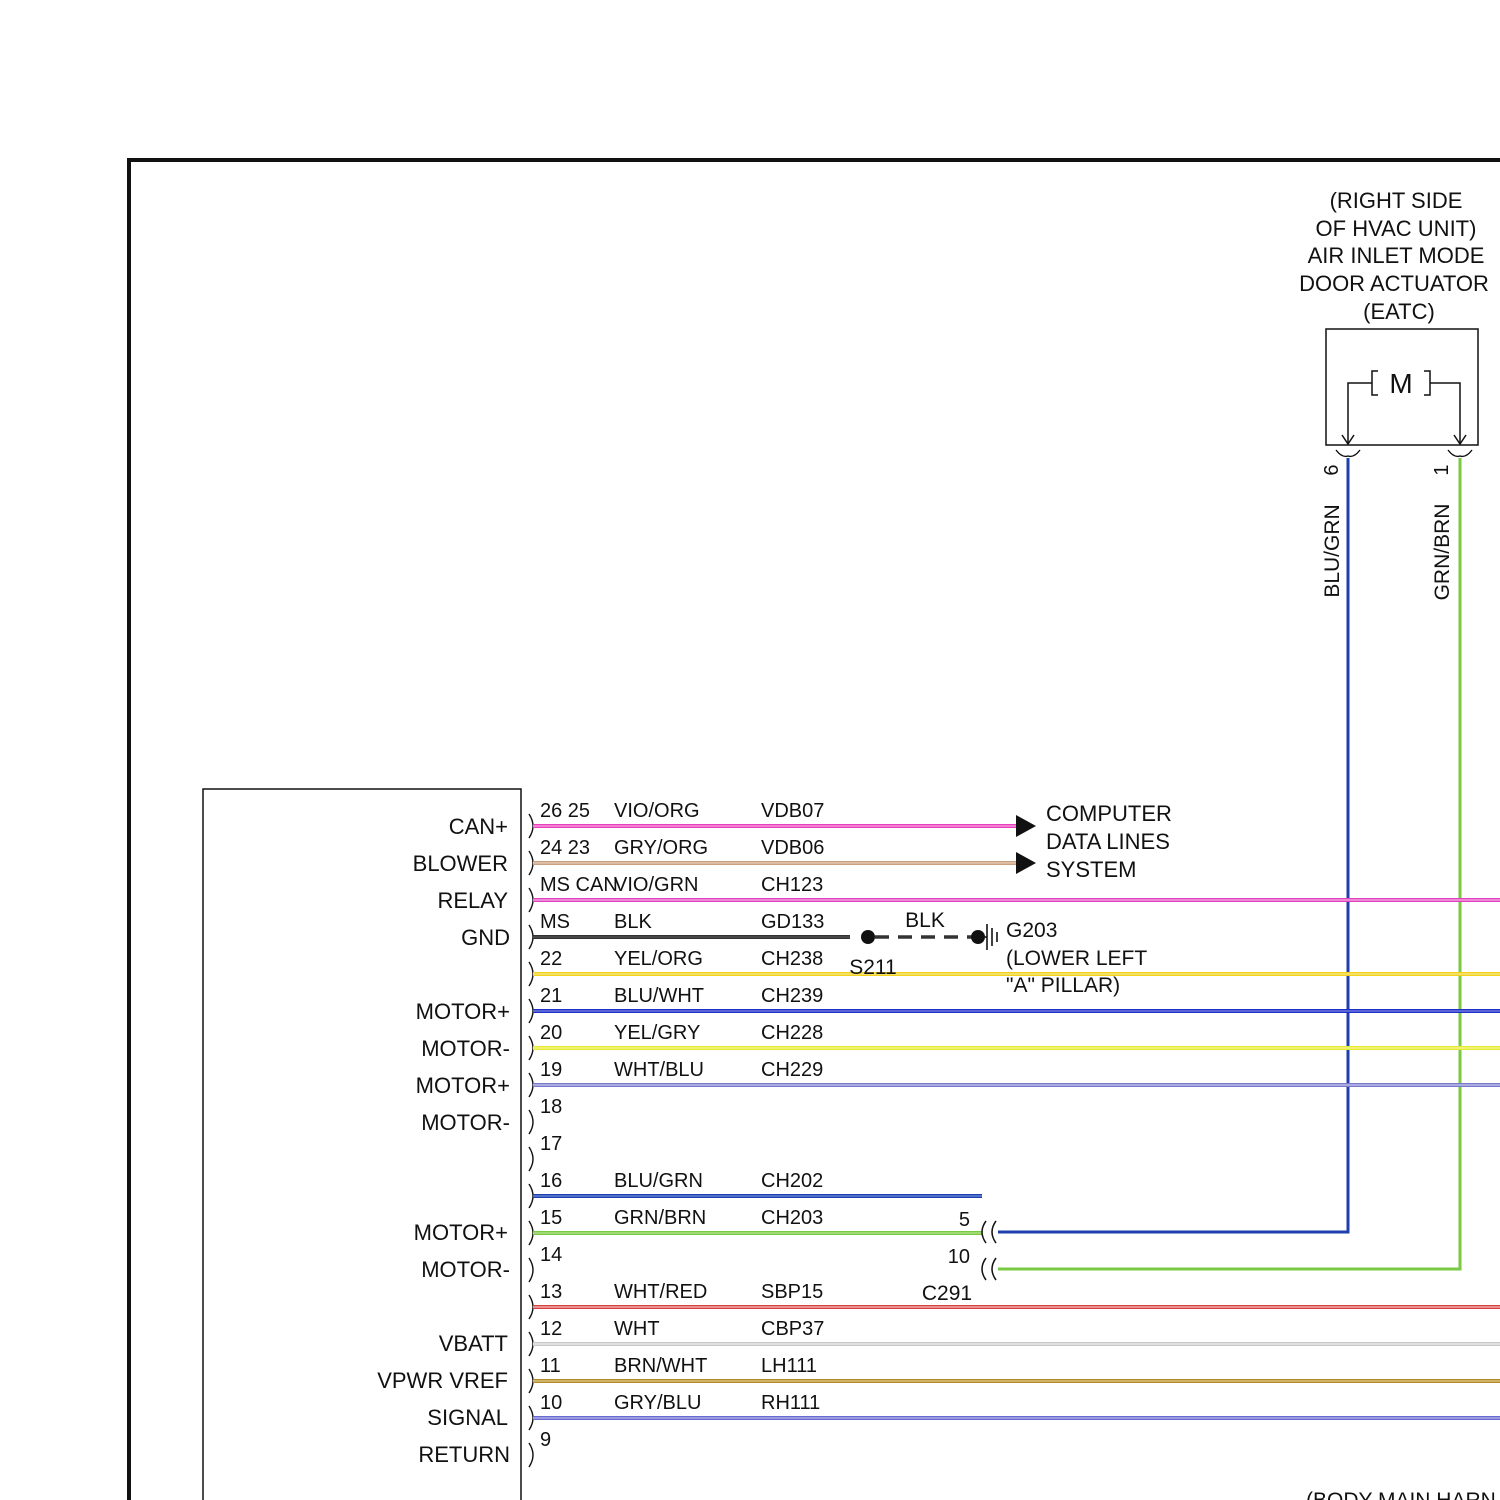 The width and height of the screenshot is (1500, 1500). What do you see at coordinates (1400, 383) in the screenshot?
I see `motor-label: M` at bounding box center [1400, 383].